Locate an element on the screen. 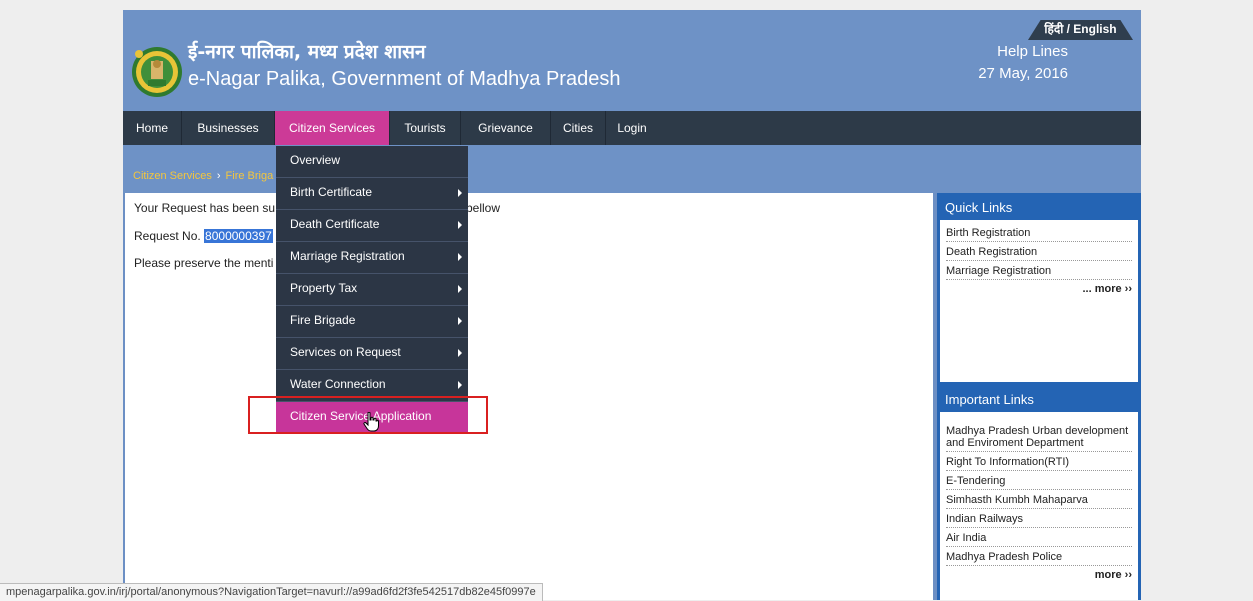 The image size is (1253, 601). help-lines-link: Help Lines is located at coordinates (1032, 51).